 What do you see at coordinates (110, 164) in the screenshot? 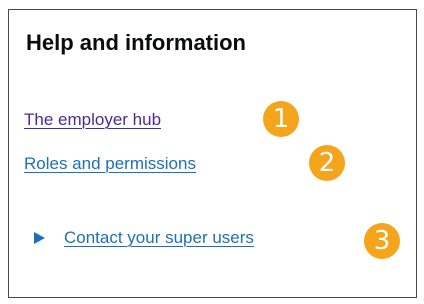
I see `roles-and-permissions-link: Roles and permissions` at bounding box center [110, 164].